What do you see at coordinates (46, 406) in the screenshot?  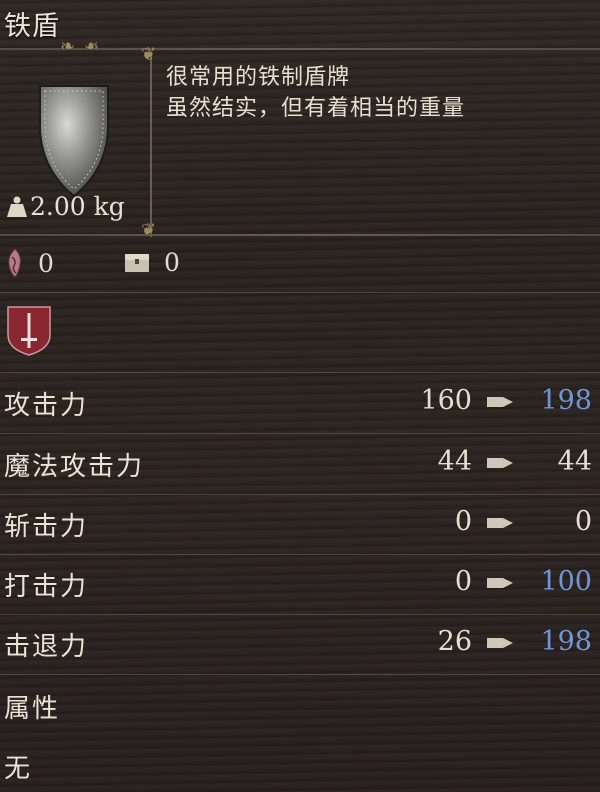 I see `stat-label: 攻击力` at bounding box center [46, 406].